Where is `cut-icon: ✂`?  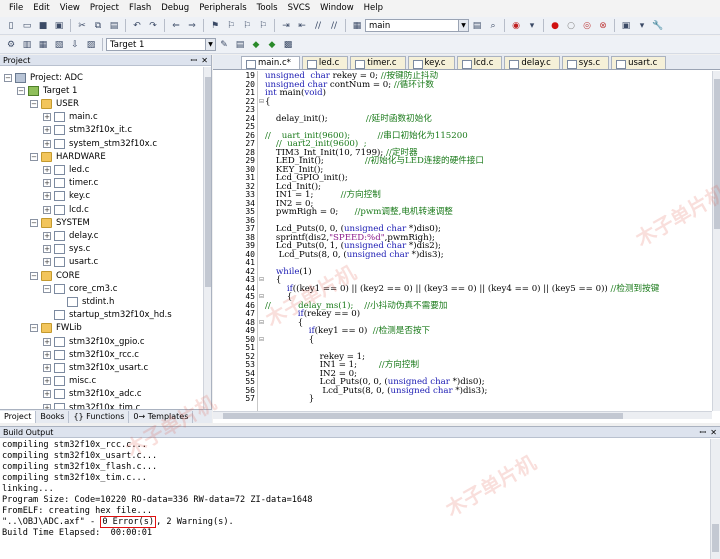 cut-icon: ✂ is located at coordinates (82, 26).